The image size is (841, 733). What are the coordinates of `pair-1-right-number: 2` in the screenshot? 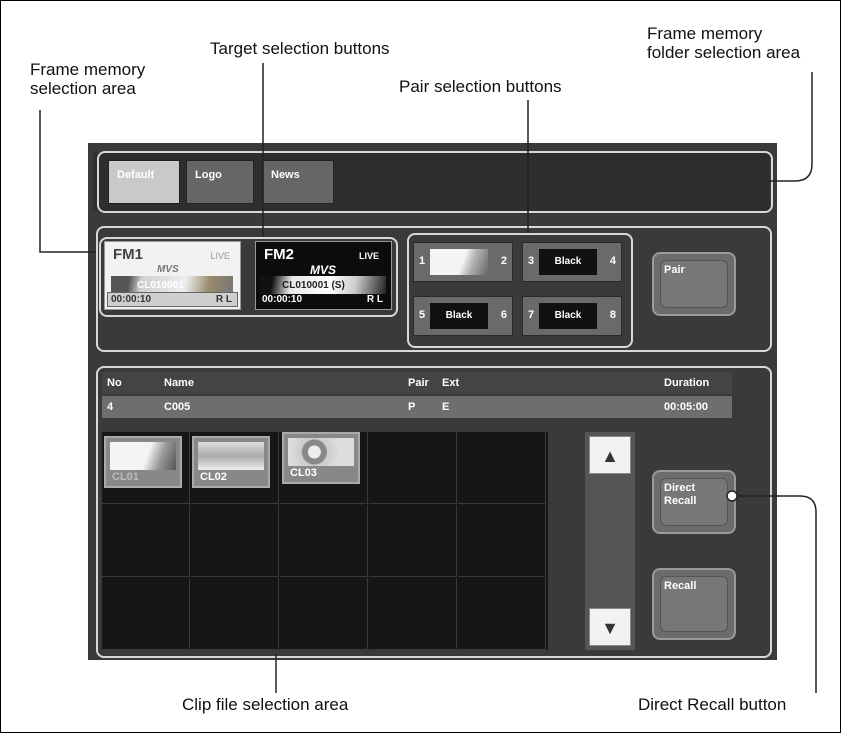 It's located at (503, 261).